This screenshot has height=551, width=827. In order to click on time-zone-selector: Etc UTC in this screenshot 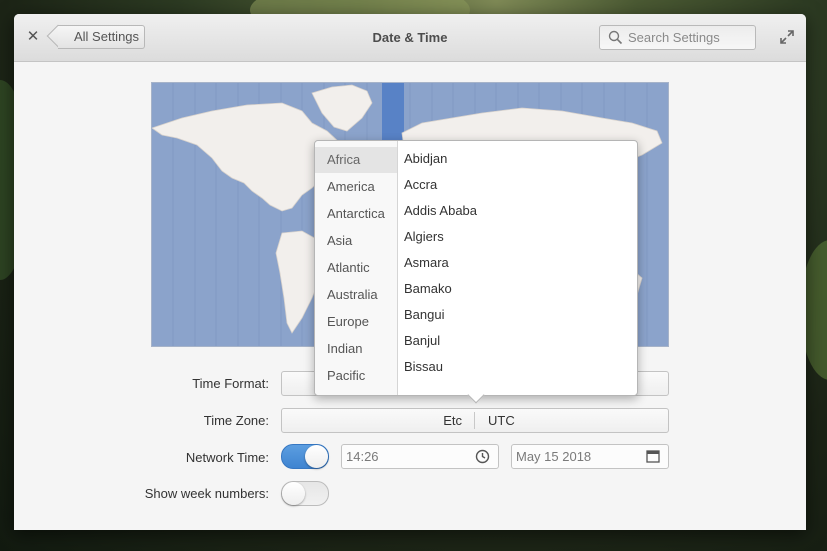, I will do `click(475, 420)`.